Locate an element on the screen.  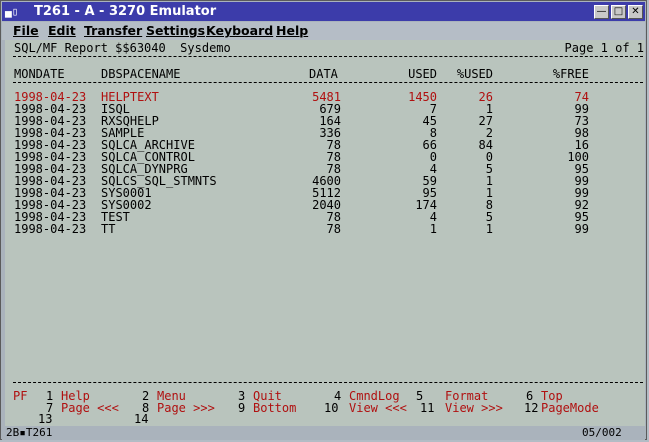
pf-key-label: PageMode is located at coordinates (570, 408).